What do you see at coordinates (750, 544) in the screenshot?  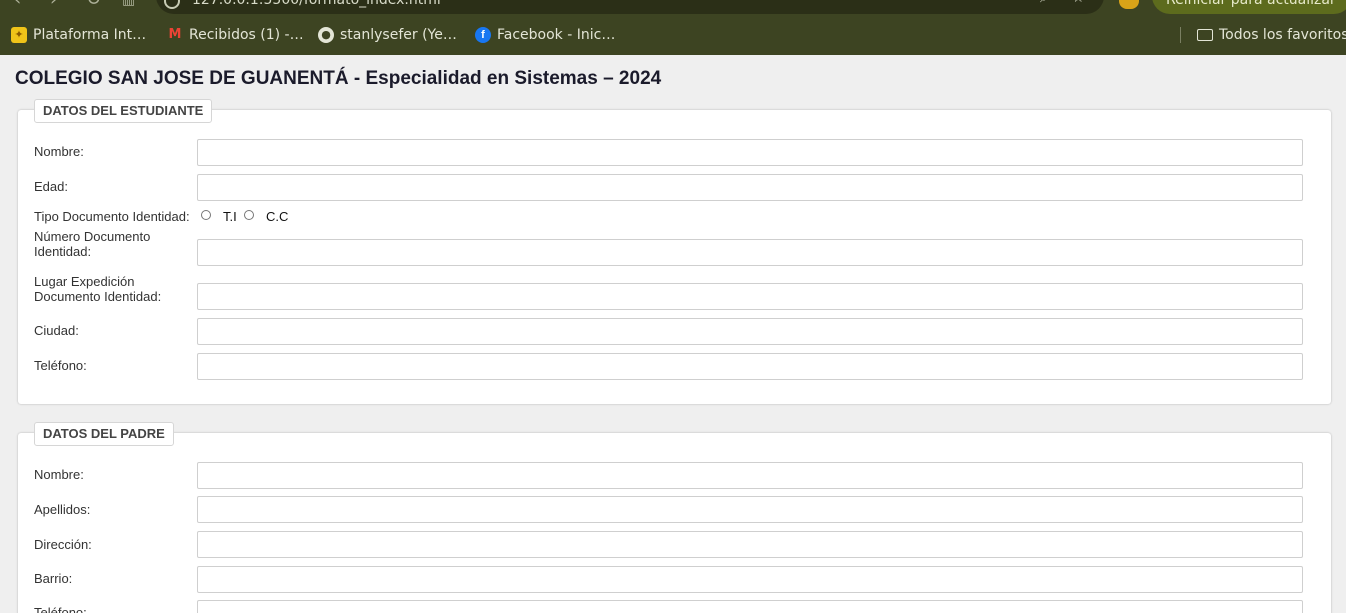 I see `father-address-input` at bounding box center [750, 544].